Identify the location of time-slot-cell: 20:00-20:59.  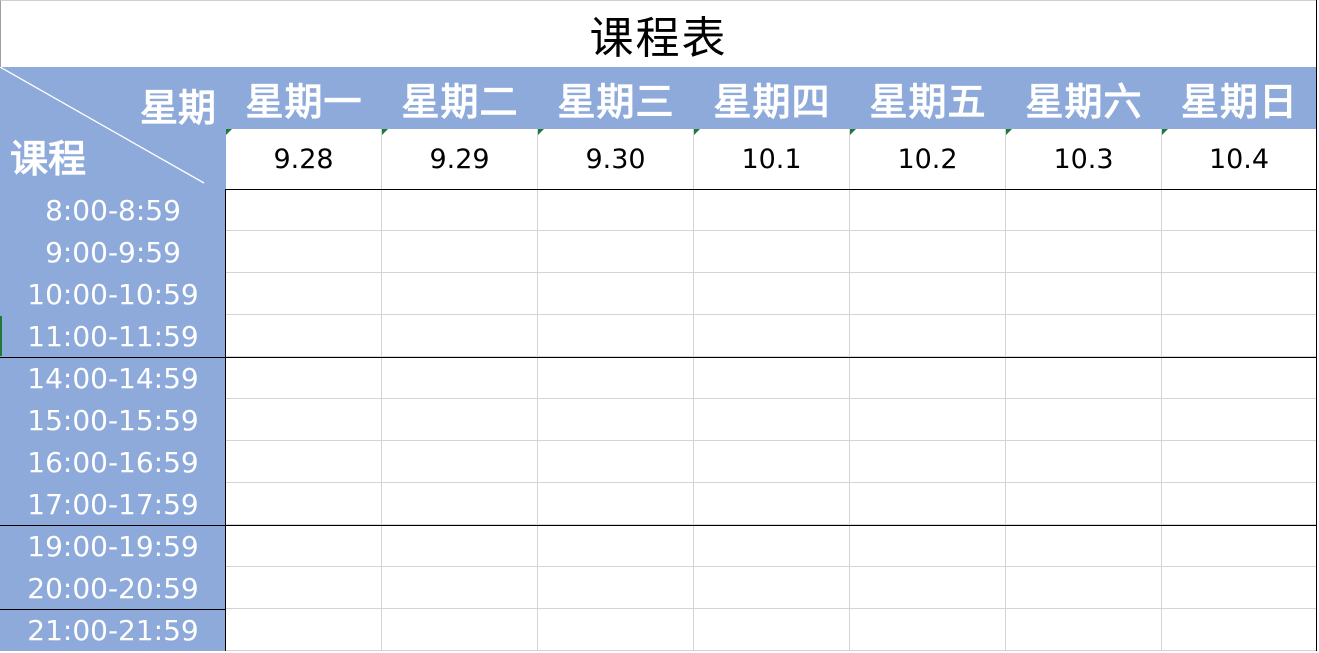
(113, 588).